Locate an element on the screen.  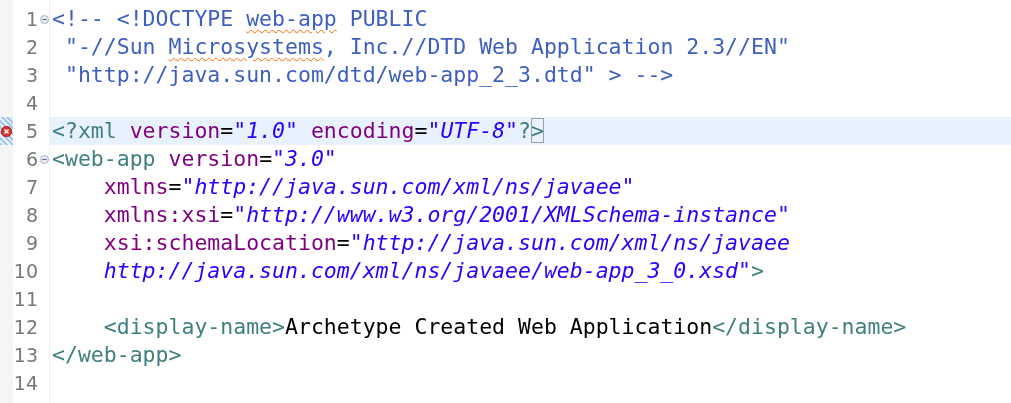
code-line: <web-app version="3.0" is located at coordinates (194, 159).